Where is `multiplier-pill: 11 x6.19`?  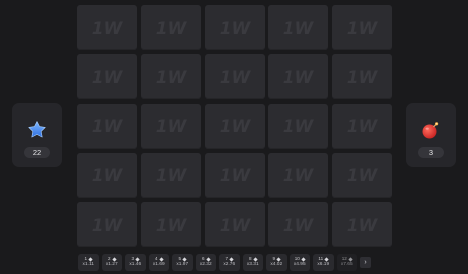 multiplier-pill: 11 x6.19 is located at coordinates (323, 262).